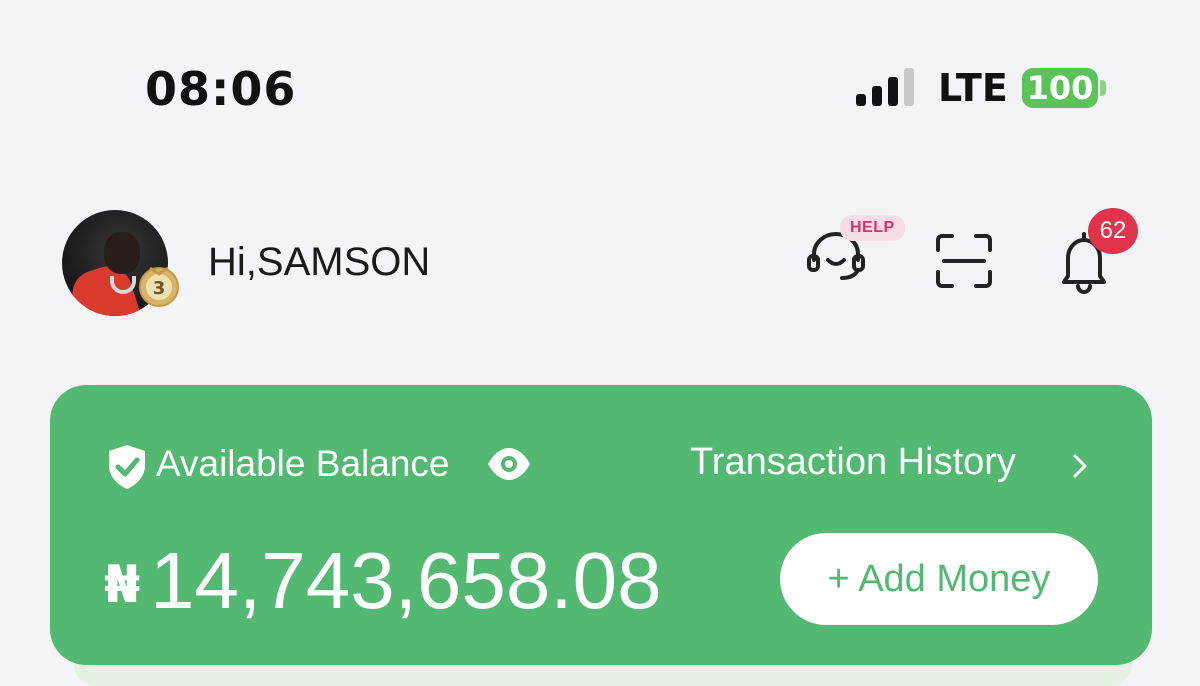  I want to click on shield-check-icon, so click(127, 467).